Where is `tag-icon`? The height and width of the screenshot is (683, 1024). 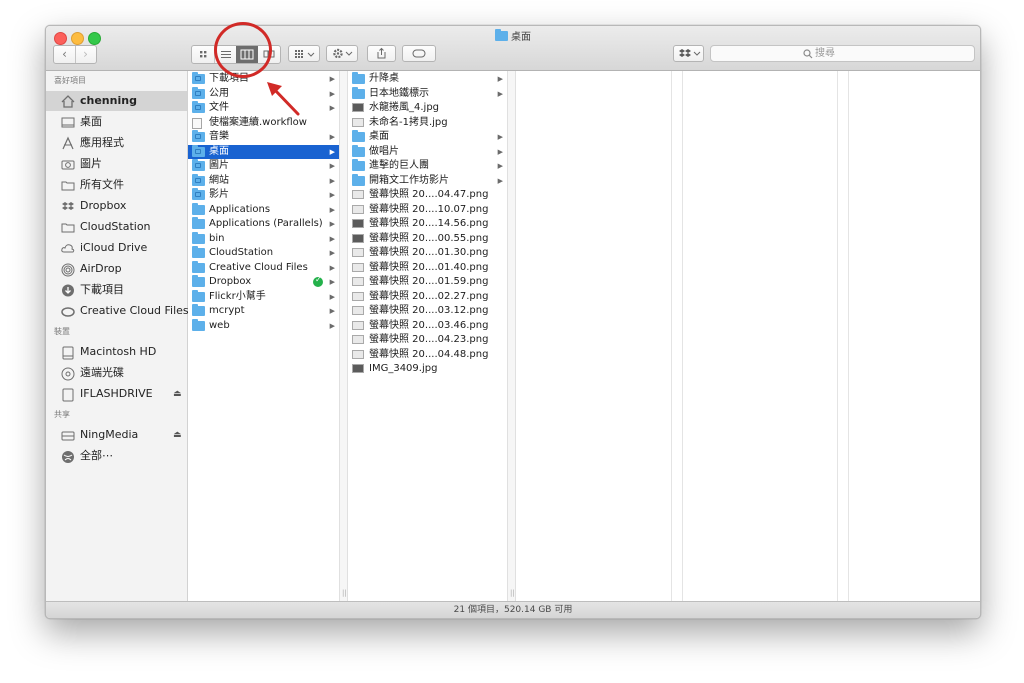
tag-icon is located at coordinates (419, 53).